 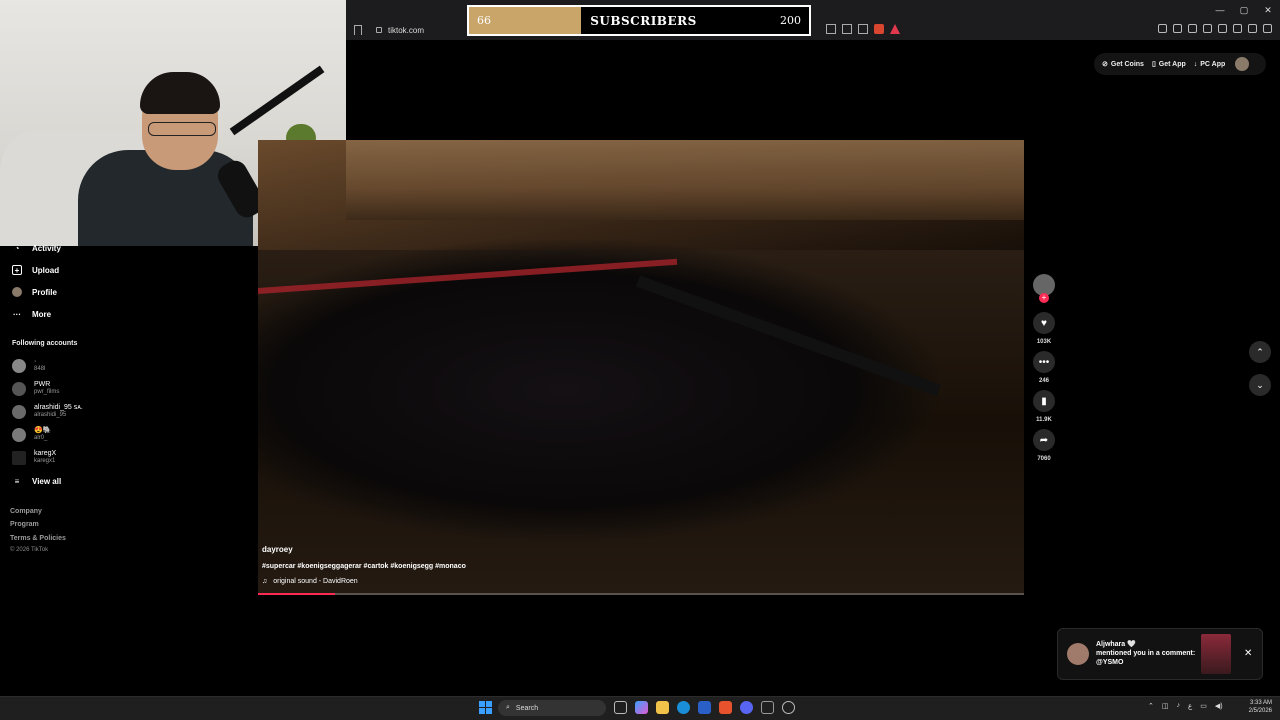 I want to click on sidebar-item-label: Activity, so click(x=46, y=248).